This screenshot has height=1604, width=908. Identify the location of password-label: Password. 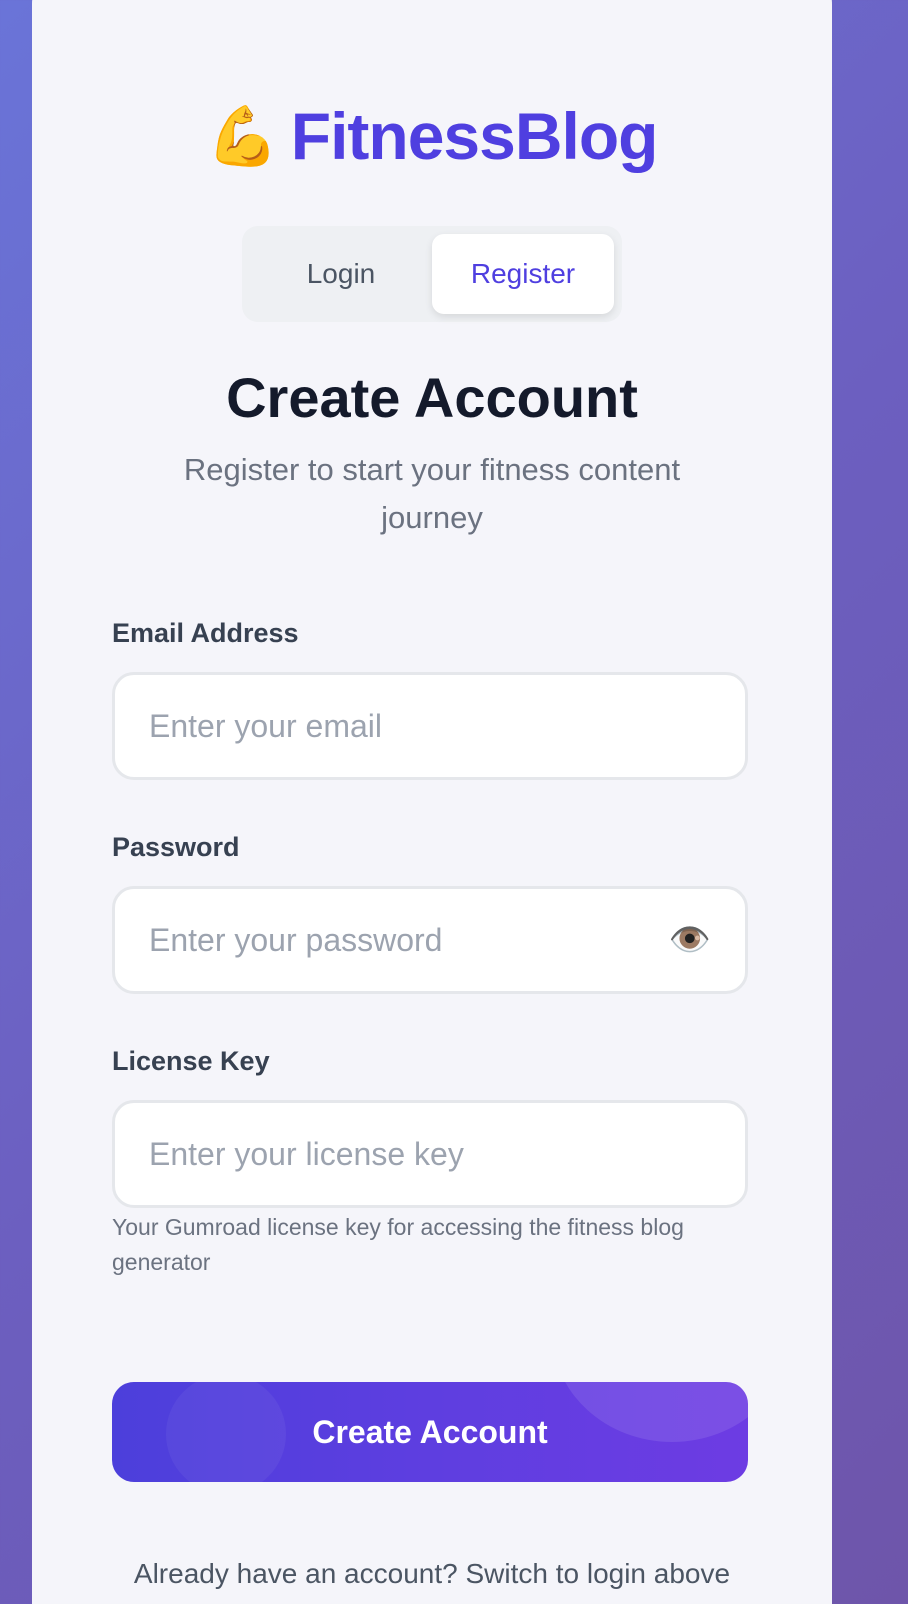
(176, 847).